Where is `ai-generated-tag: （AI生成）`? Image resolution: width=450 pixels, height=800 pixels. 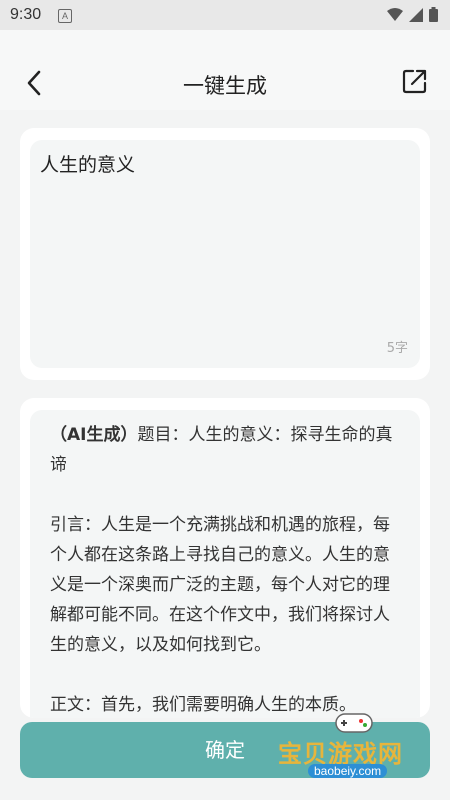 ai-generated-tag: （AI生成） is located at coordinates (94, 435).